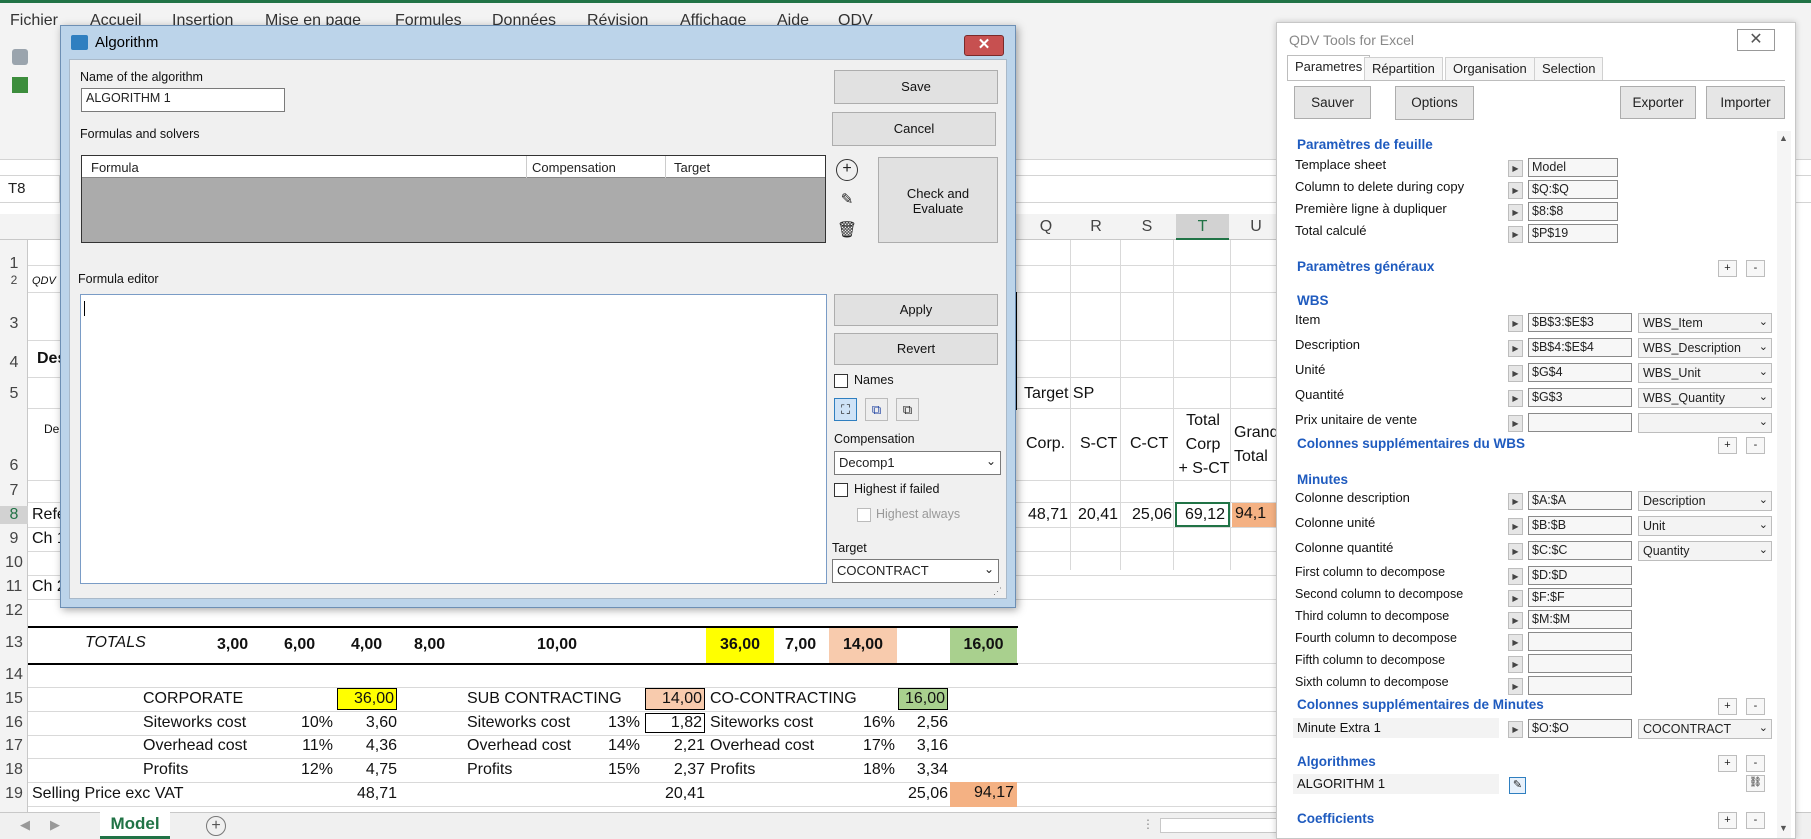 The height and width of the screenshot is (839, 1811). I want to click on copy-icon: ⧉, so click(876, 409).